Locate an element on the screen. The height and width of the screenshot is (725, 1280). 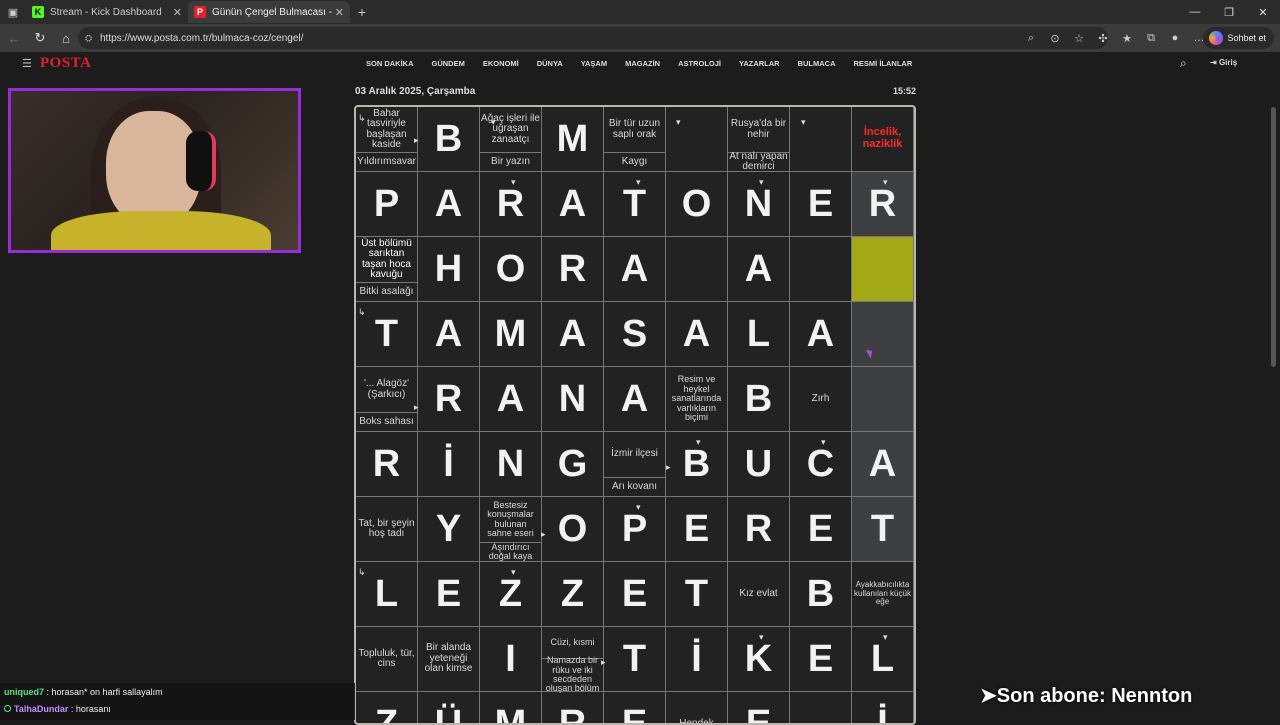
favorites-icon: ★ is located at coordinates (1127, 38).